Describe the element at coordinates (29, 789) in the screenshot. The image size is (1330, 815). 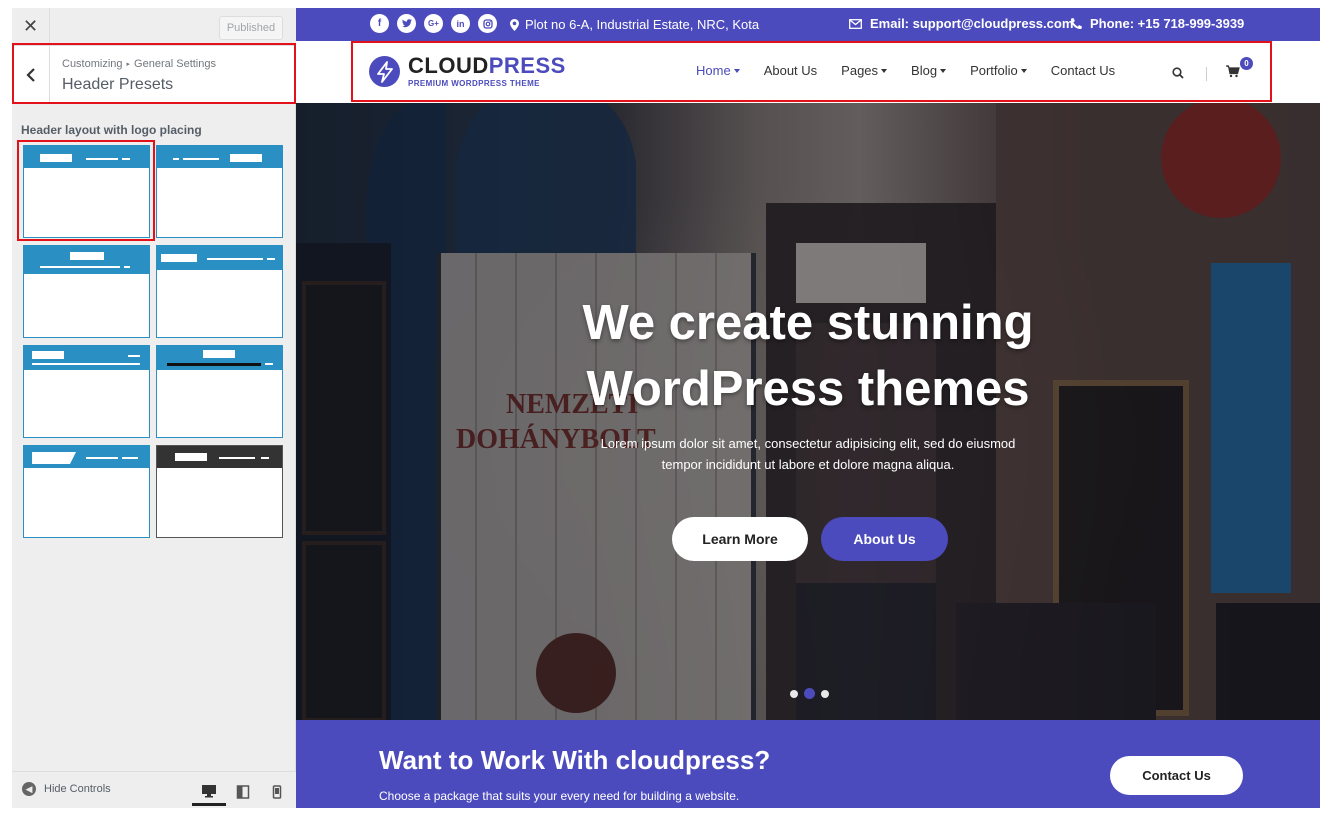
I see `collapse-arrow-icon: ◀` at that location.